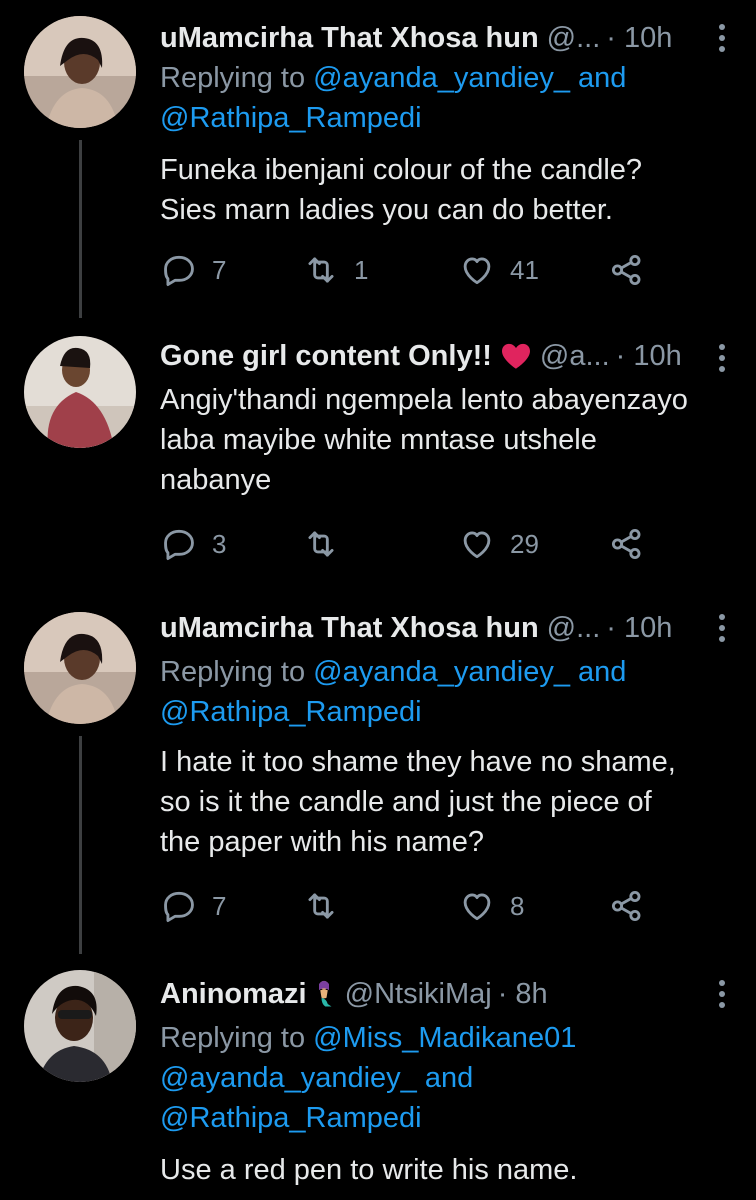 The image size is (756, 1200). I want to click on tweet-text: Use a red pen to write his name., so click(448, 1170).